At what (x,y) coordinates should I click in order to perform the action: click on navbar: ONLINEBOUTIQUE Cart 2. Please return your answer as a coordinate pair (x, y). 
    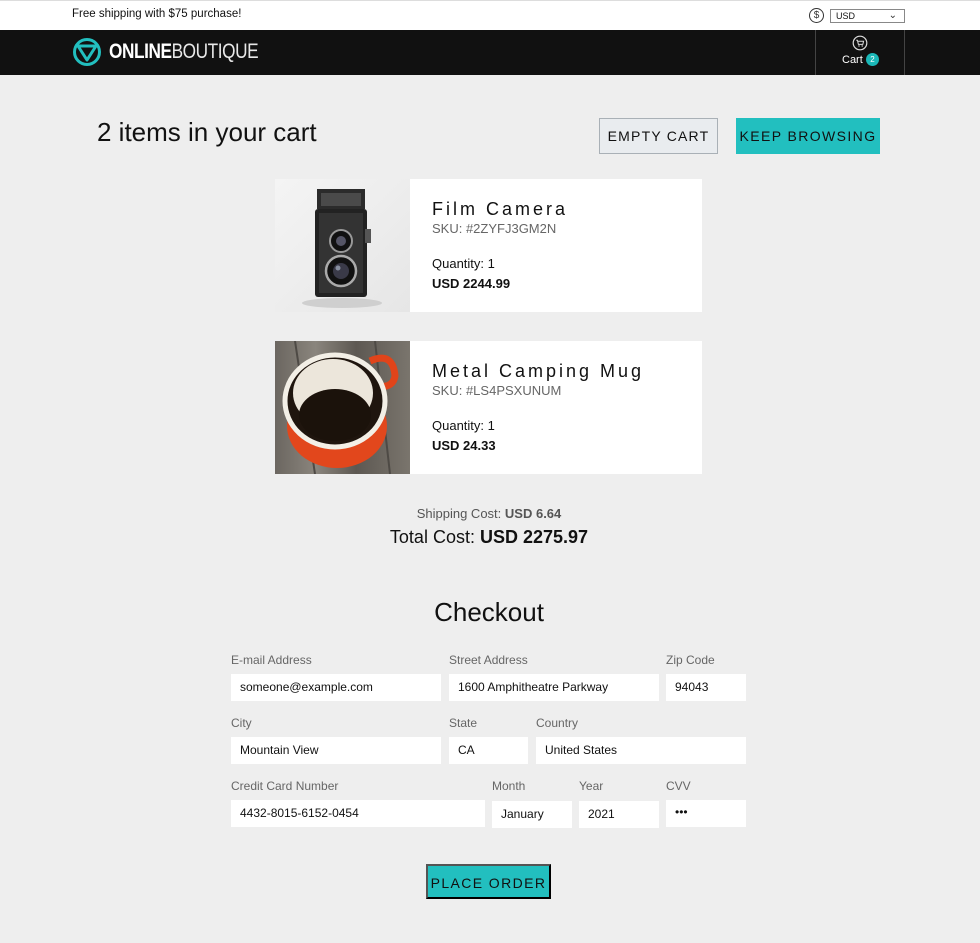
    Looking at the image, I should click on (490, 52).